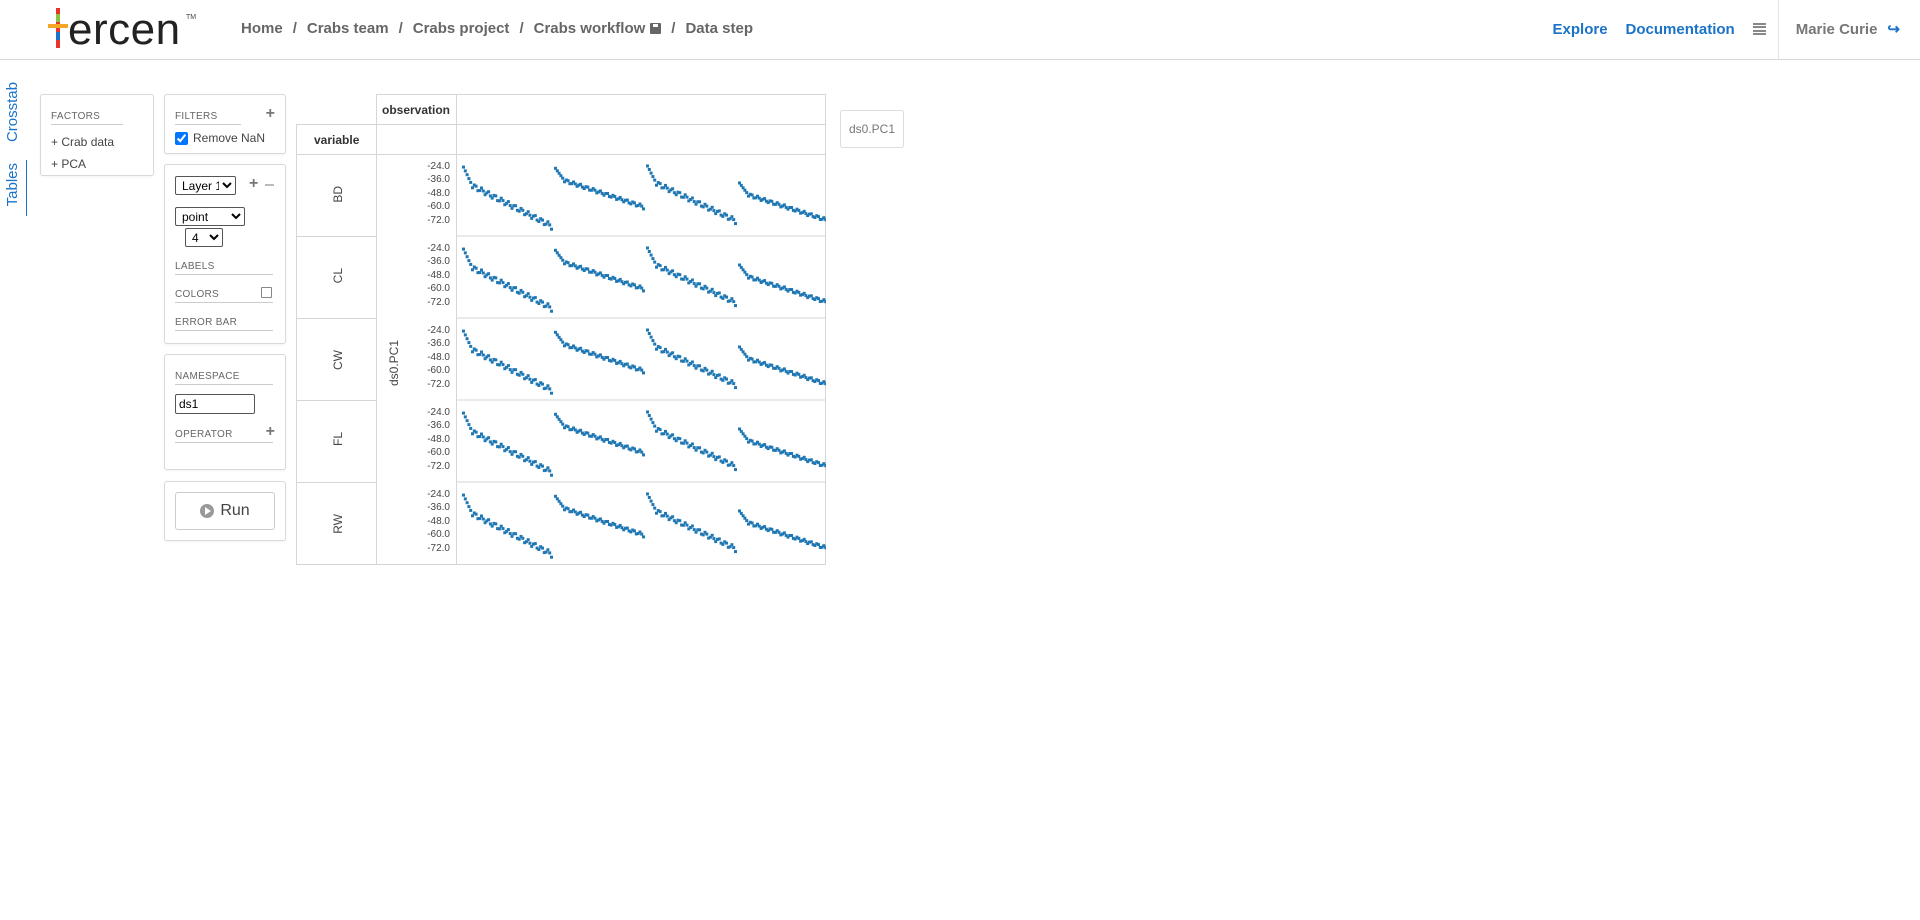  I want to click on y-tick-label: -48.0, so click(438, 439).